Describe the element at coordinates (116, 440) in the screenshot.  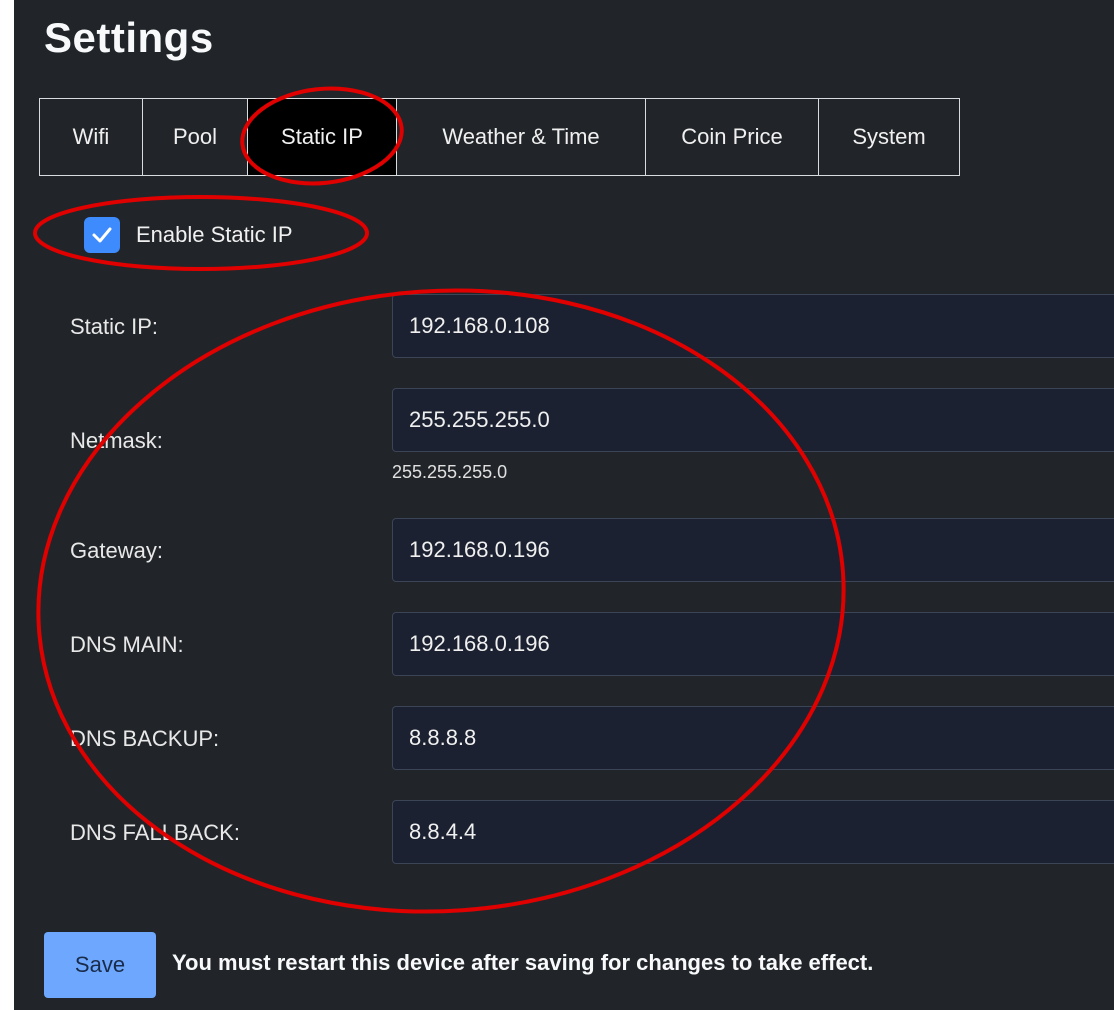
I see `netmask-label: Netmask:` at that location.